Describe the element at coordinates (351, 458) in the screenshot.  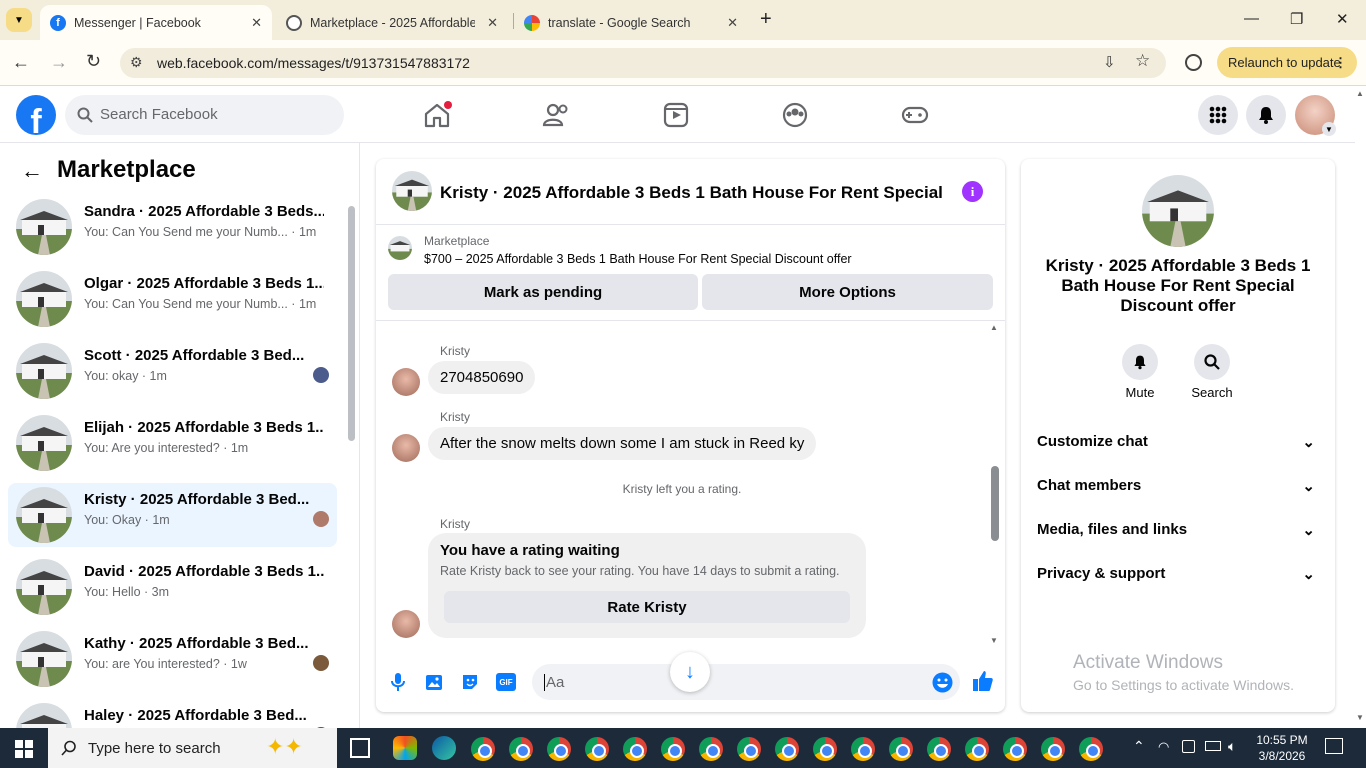
I see `scrollbar` at that location.